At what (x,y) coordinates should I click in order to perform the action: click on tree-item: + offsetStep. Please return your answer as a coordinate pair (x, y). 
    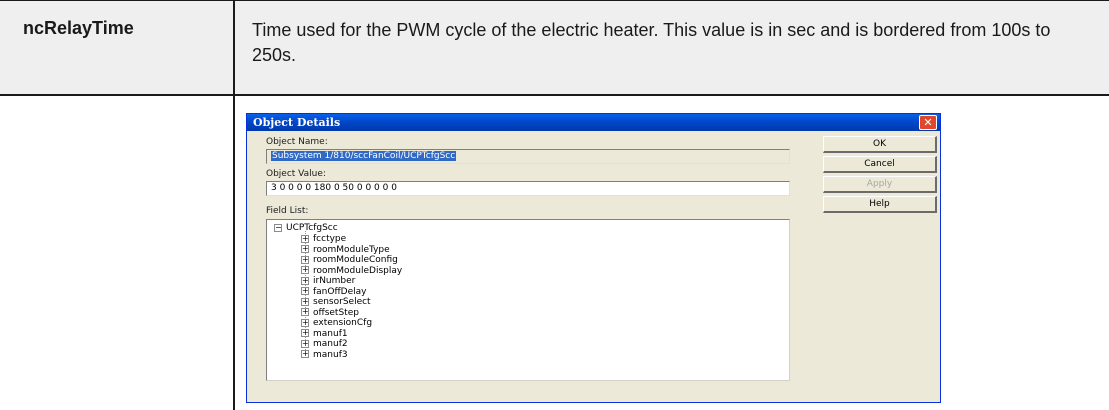
    Looking at the image, I should click on (330, 313).